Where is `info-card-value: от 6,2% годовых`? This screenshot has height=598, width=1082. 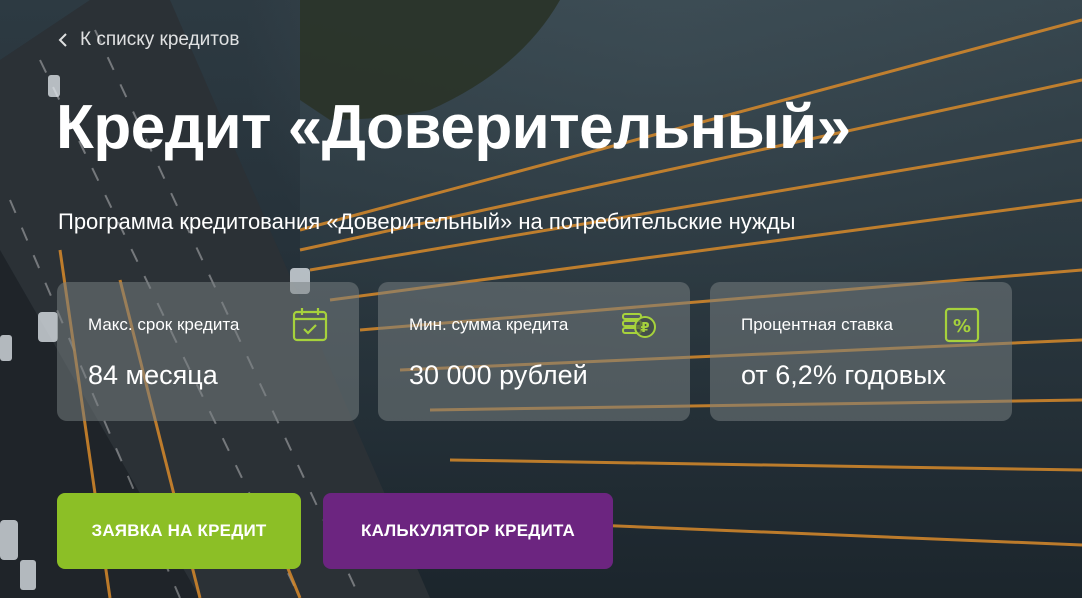 info-card-value: от 6,2% годовых is located at coordinates (844, 375).